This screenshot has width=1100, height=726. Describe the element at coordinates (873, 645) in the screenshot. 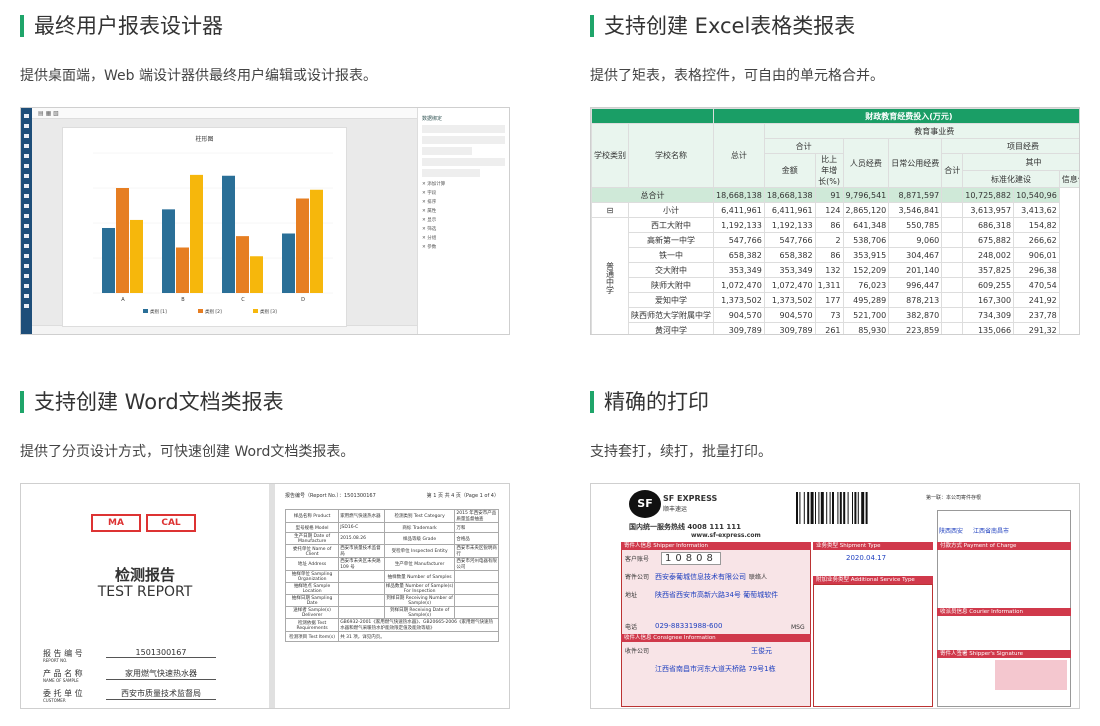

I see `service-block` at that location.